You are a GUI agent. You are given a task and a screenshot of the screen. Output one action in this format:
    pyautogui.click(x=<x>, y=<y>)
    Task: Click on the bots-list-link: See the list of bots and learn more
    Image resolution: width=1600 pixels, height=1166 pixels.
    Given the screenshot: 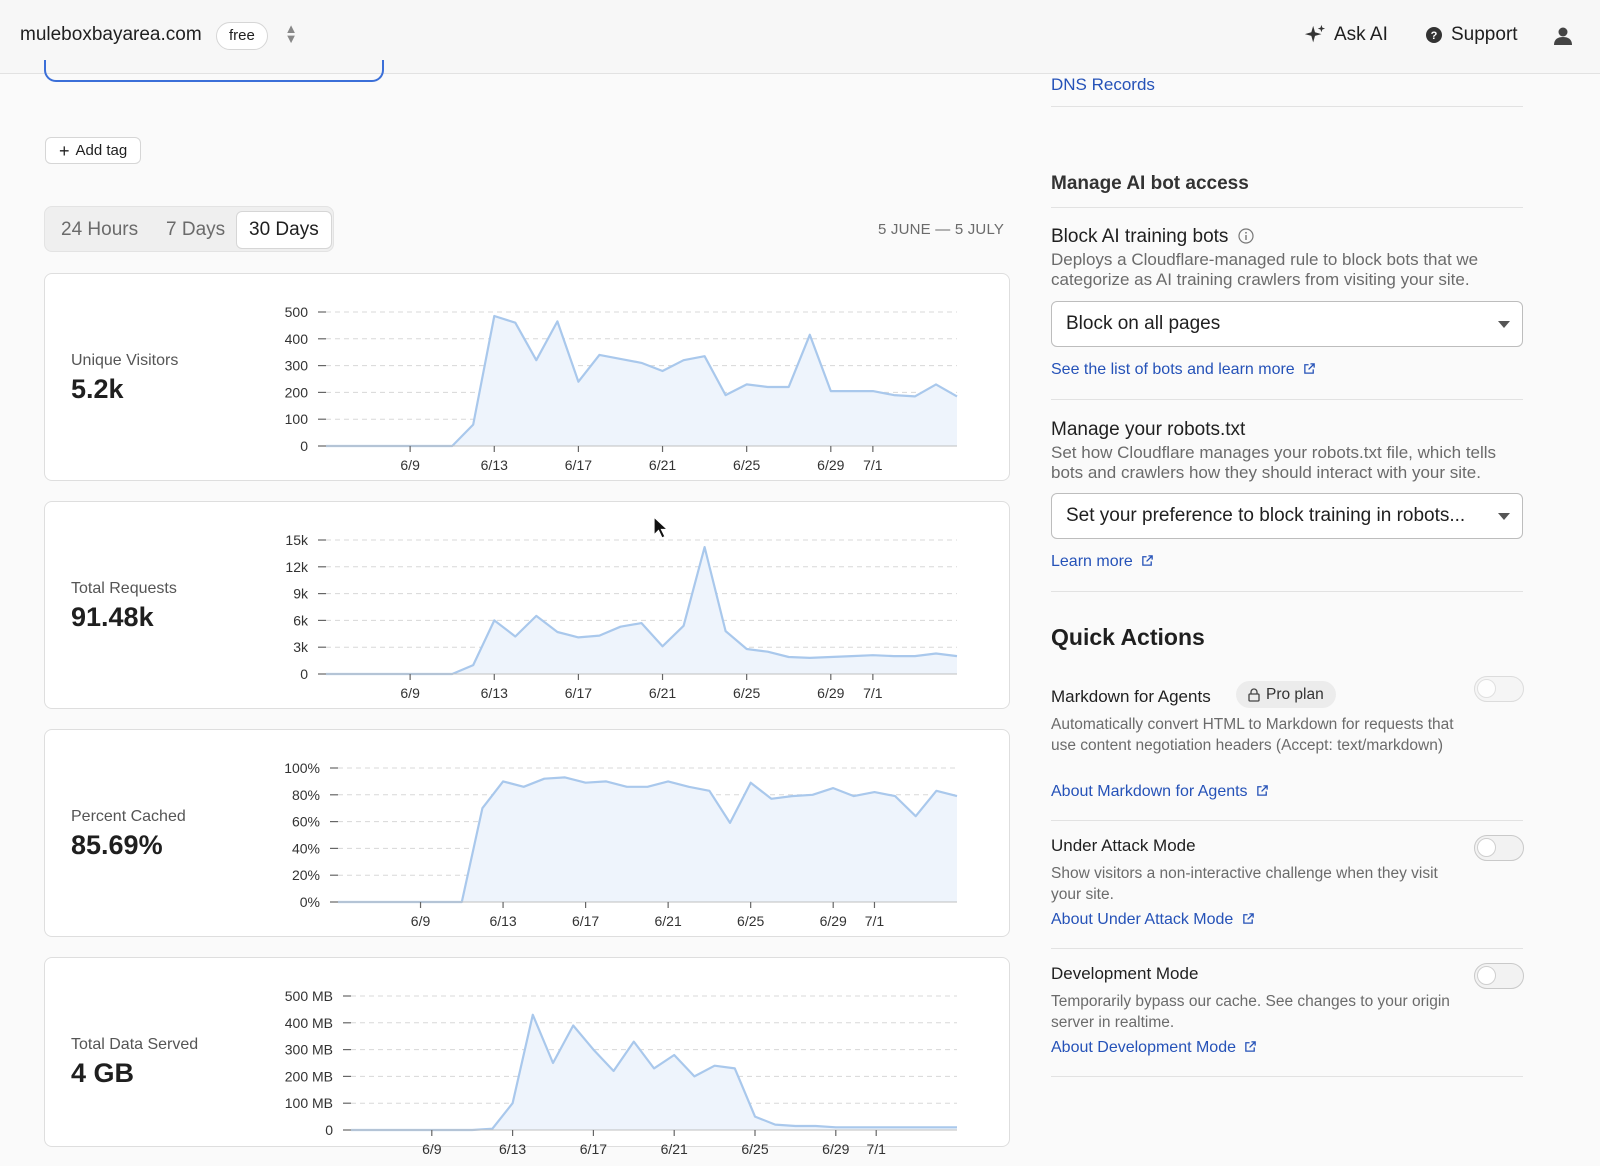 What is the action you would take?
    pyautogui.click(x=1183, y=370)
    